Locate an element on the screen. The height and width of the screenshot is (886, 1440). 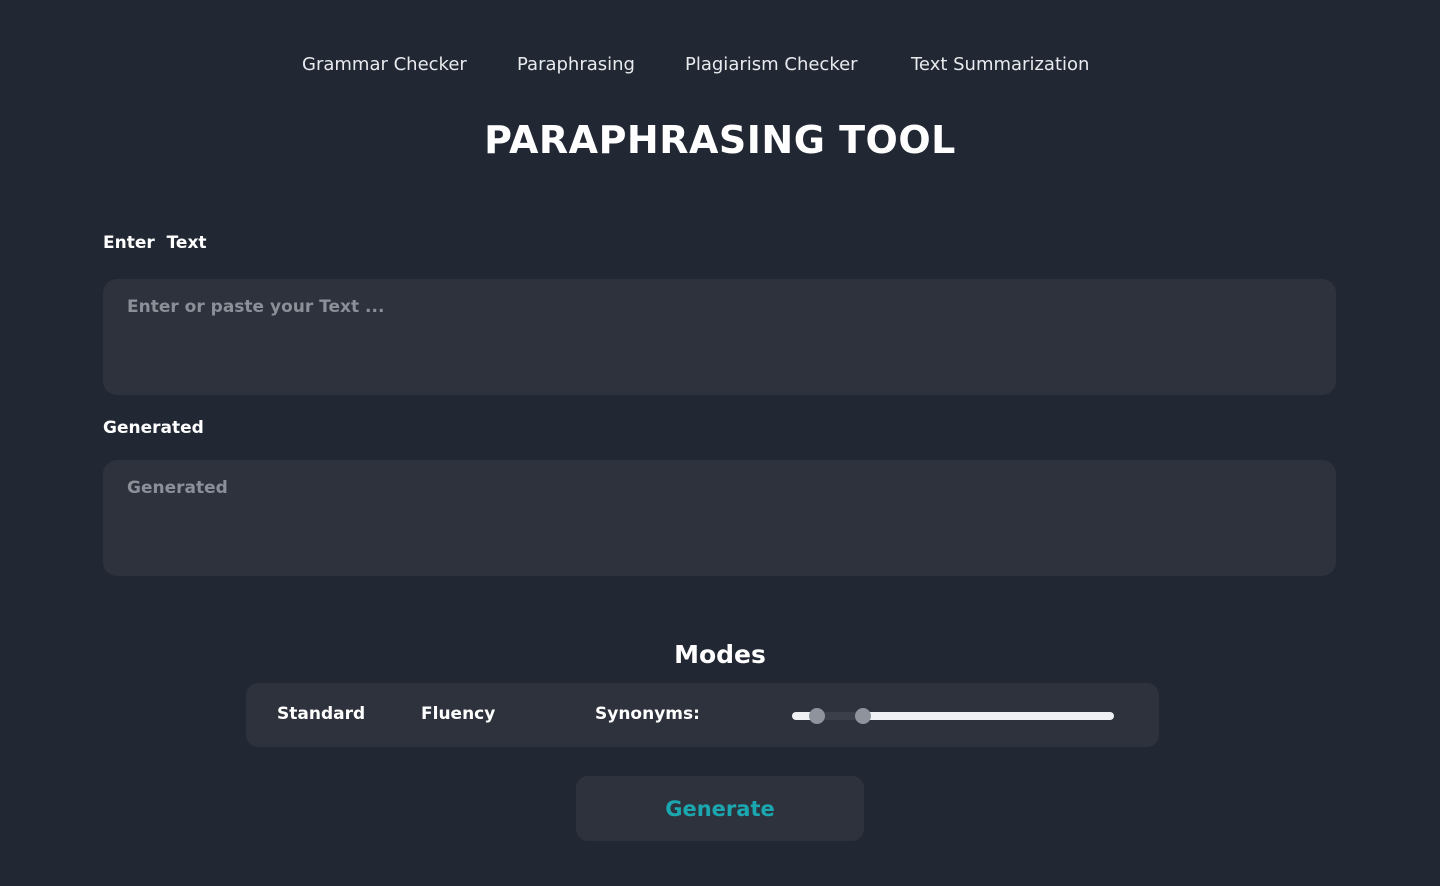
generate-button: Generate is located at coordinates (720, 808).